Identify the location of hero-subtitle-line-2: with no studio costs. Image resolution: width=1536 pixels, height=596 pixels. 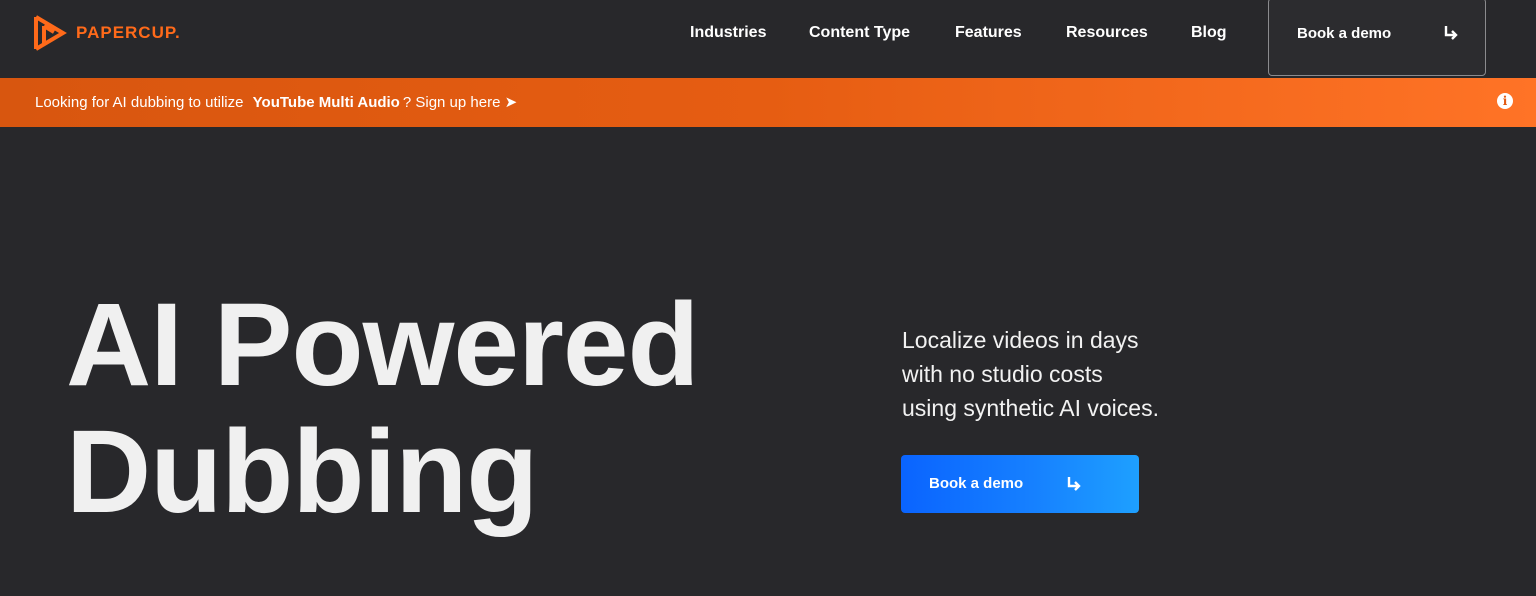
(1002, 374).